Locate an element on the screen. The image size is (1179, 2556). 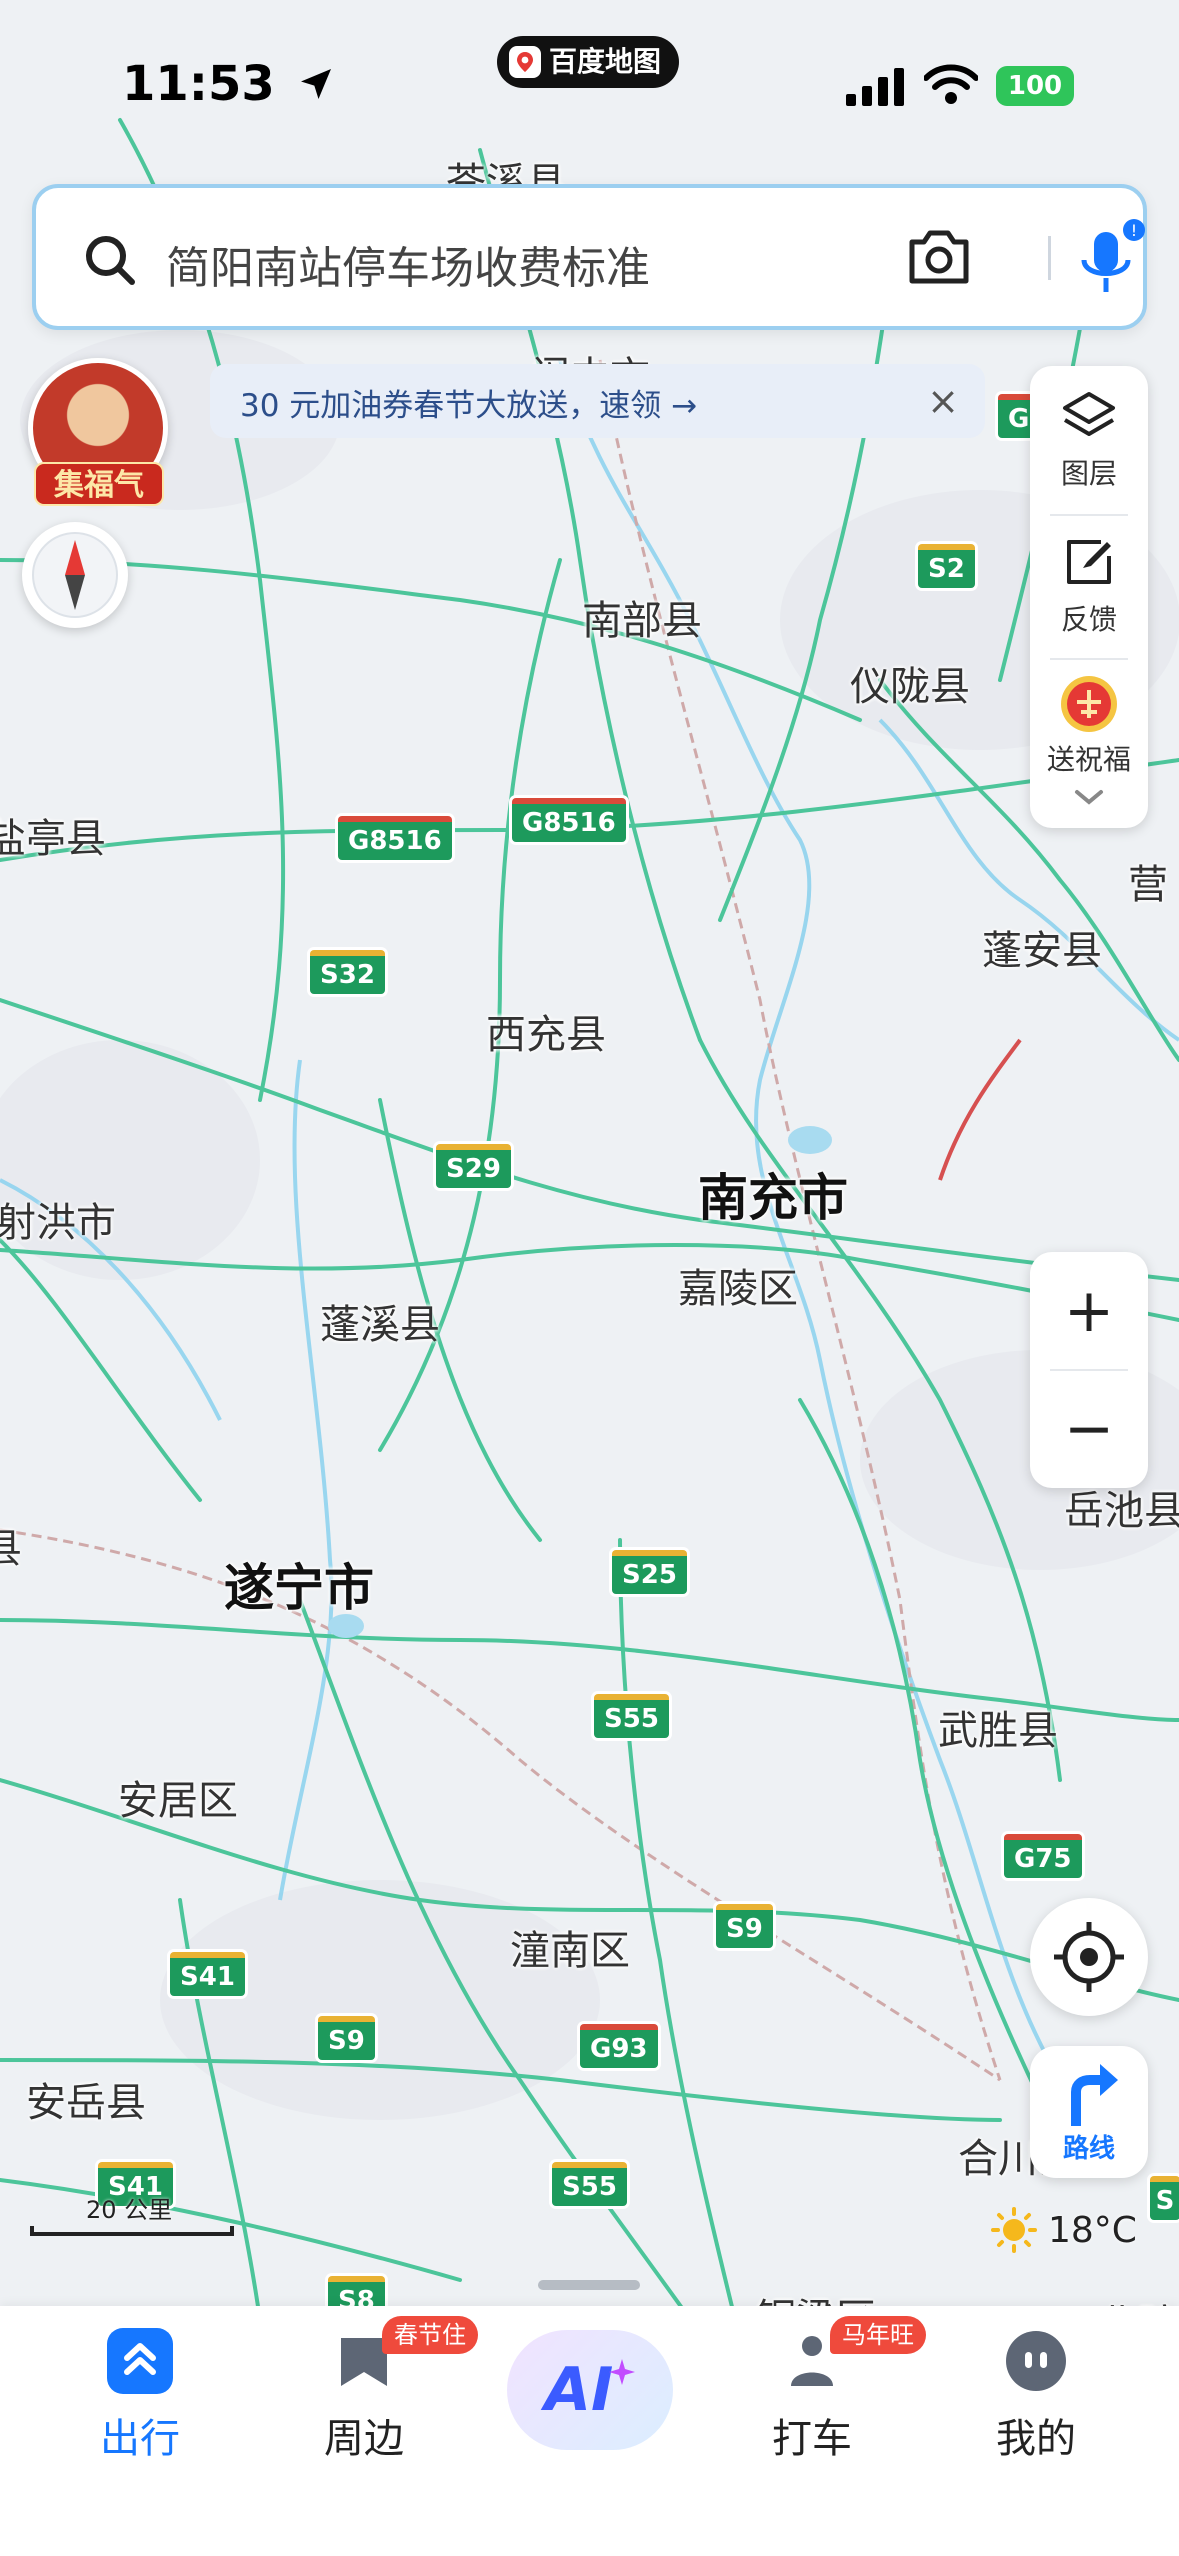
map-label-yilong: 仪陇县 is located at coordinates (910, 687).